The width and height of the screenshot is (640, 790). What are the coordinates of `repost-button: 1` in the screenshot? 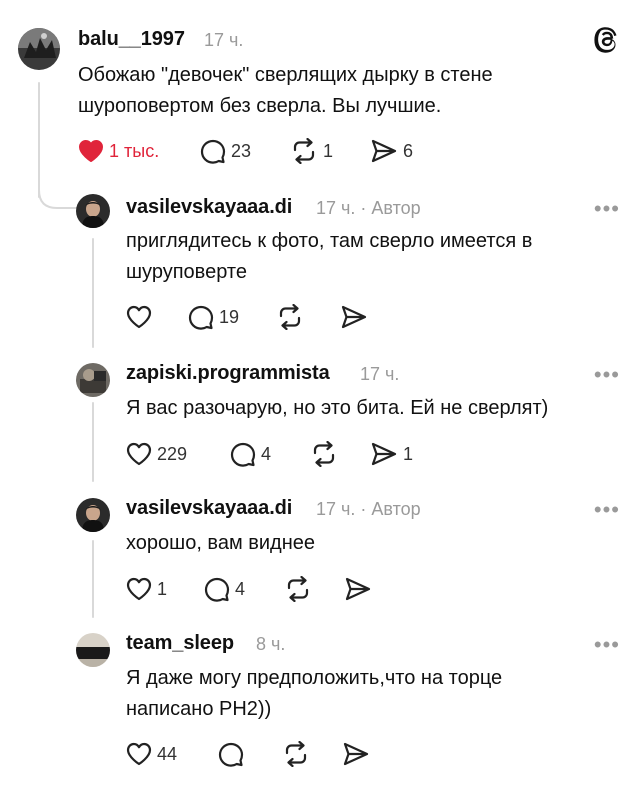 It's located at (311, 151).